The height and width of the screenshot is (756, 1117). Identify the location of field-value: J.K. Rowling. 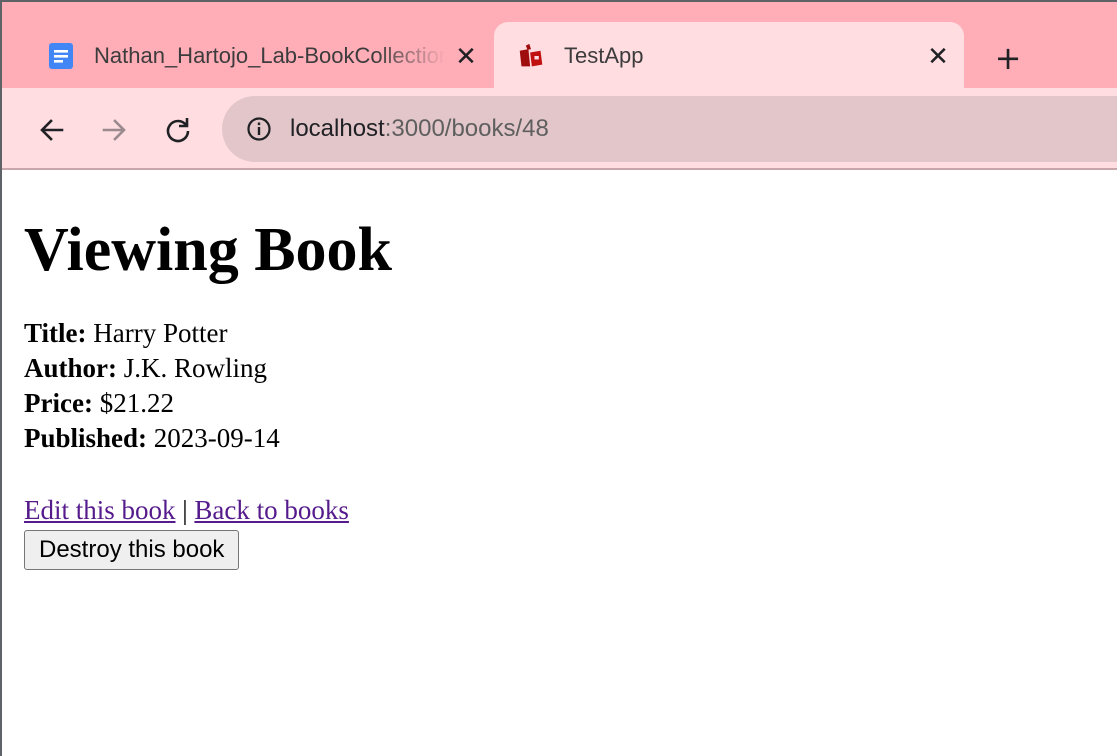
(195, 368).